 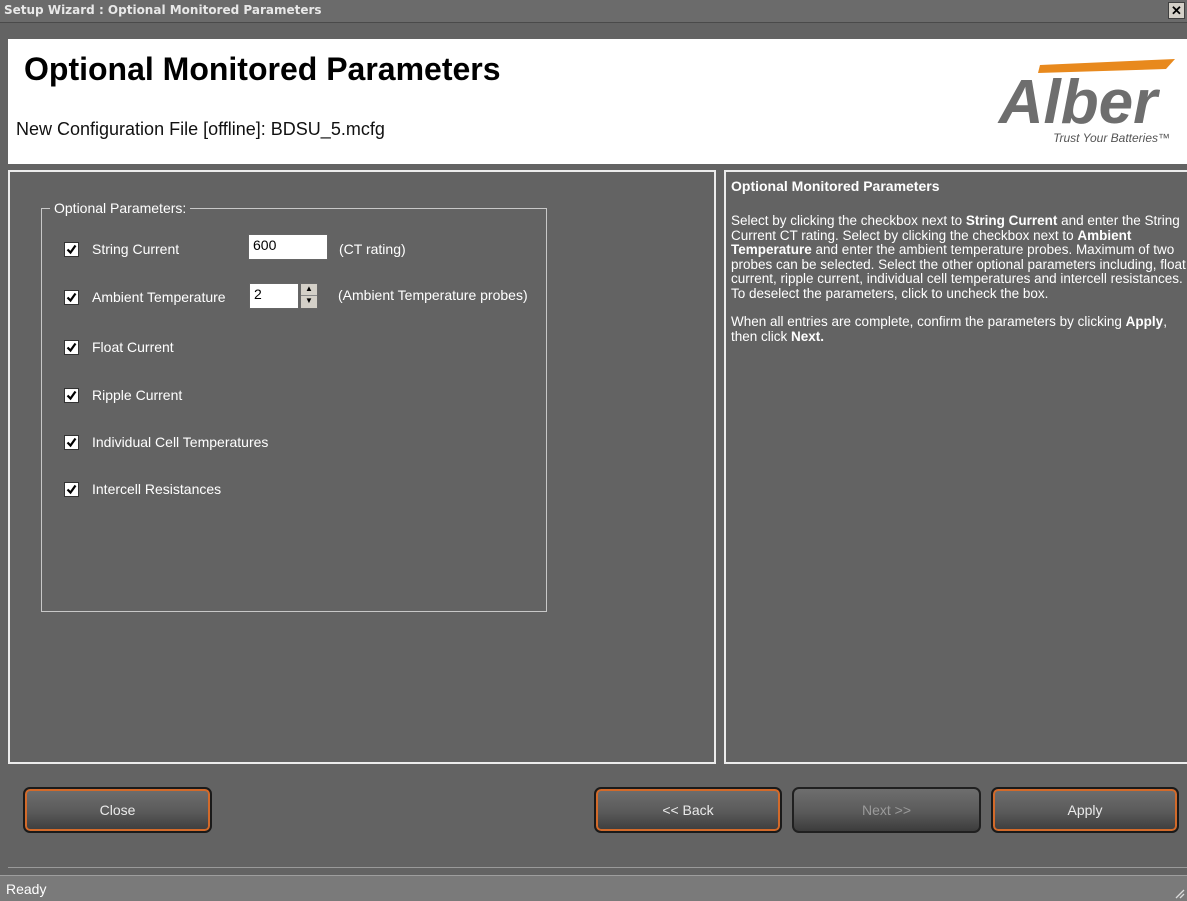 What do you see at coordinates (1111, 138) in the screenshot?
I see `logo-tagline: Trust Your Batteries™` at bounding box center [1111, 138].